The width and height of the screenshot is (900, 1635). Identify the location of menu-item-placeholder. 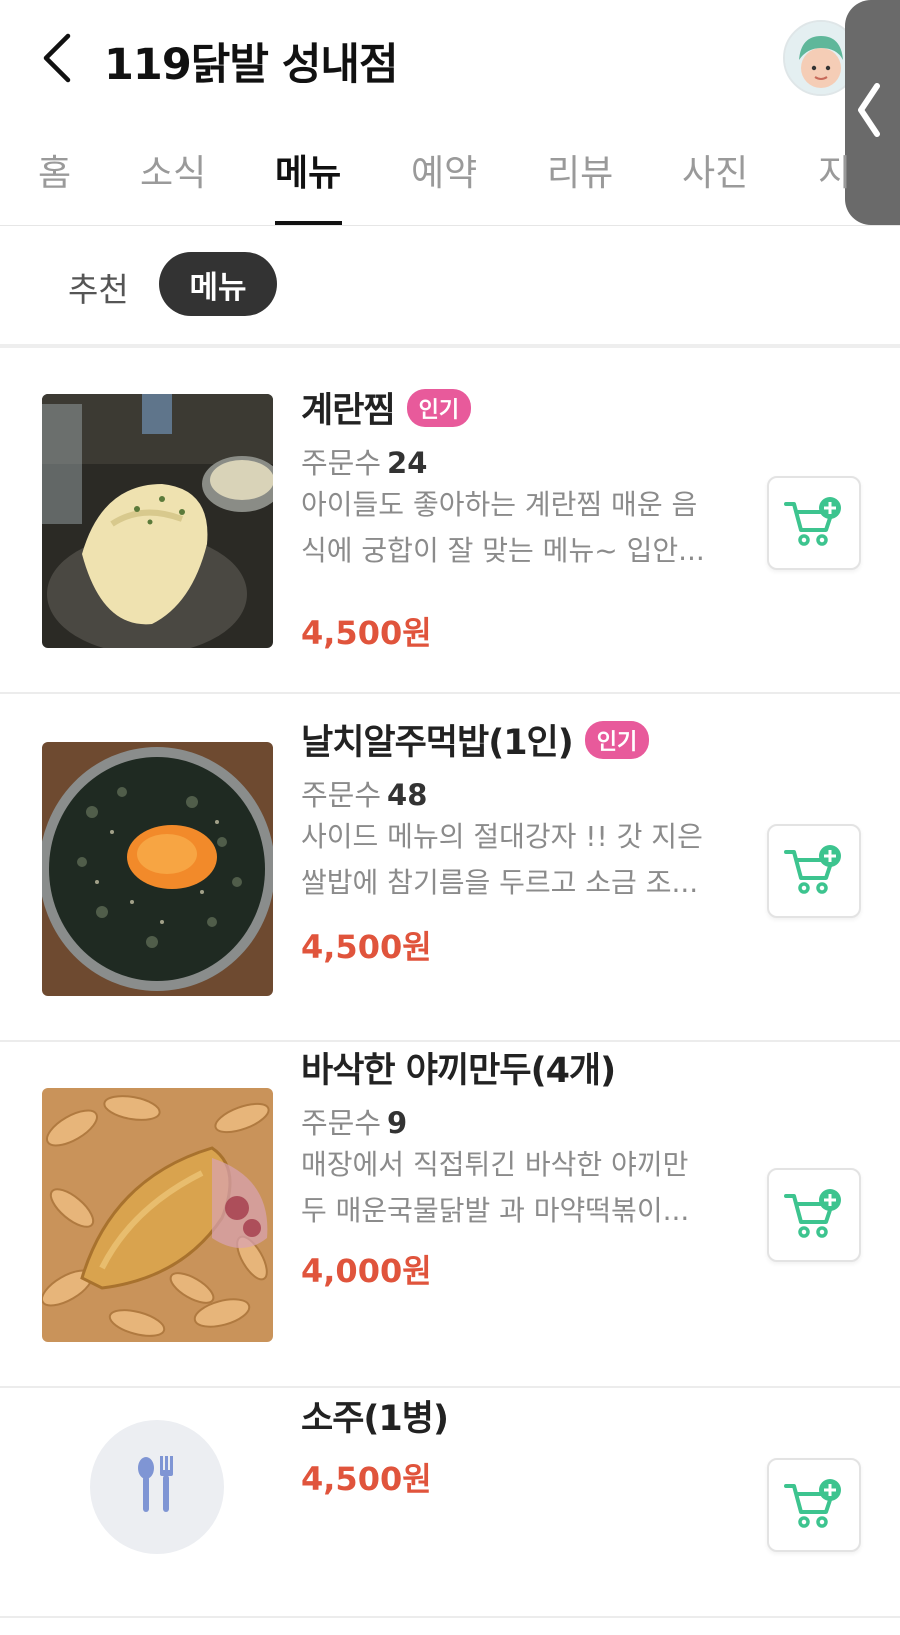
(157, 1487).